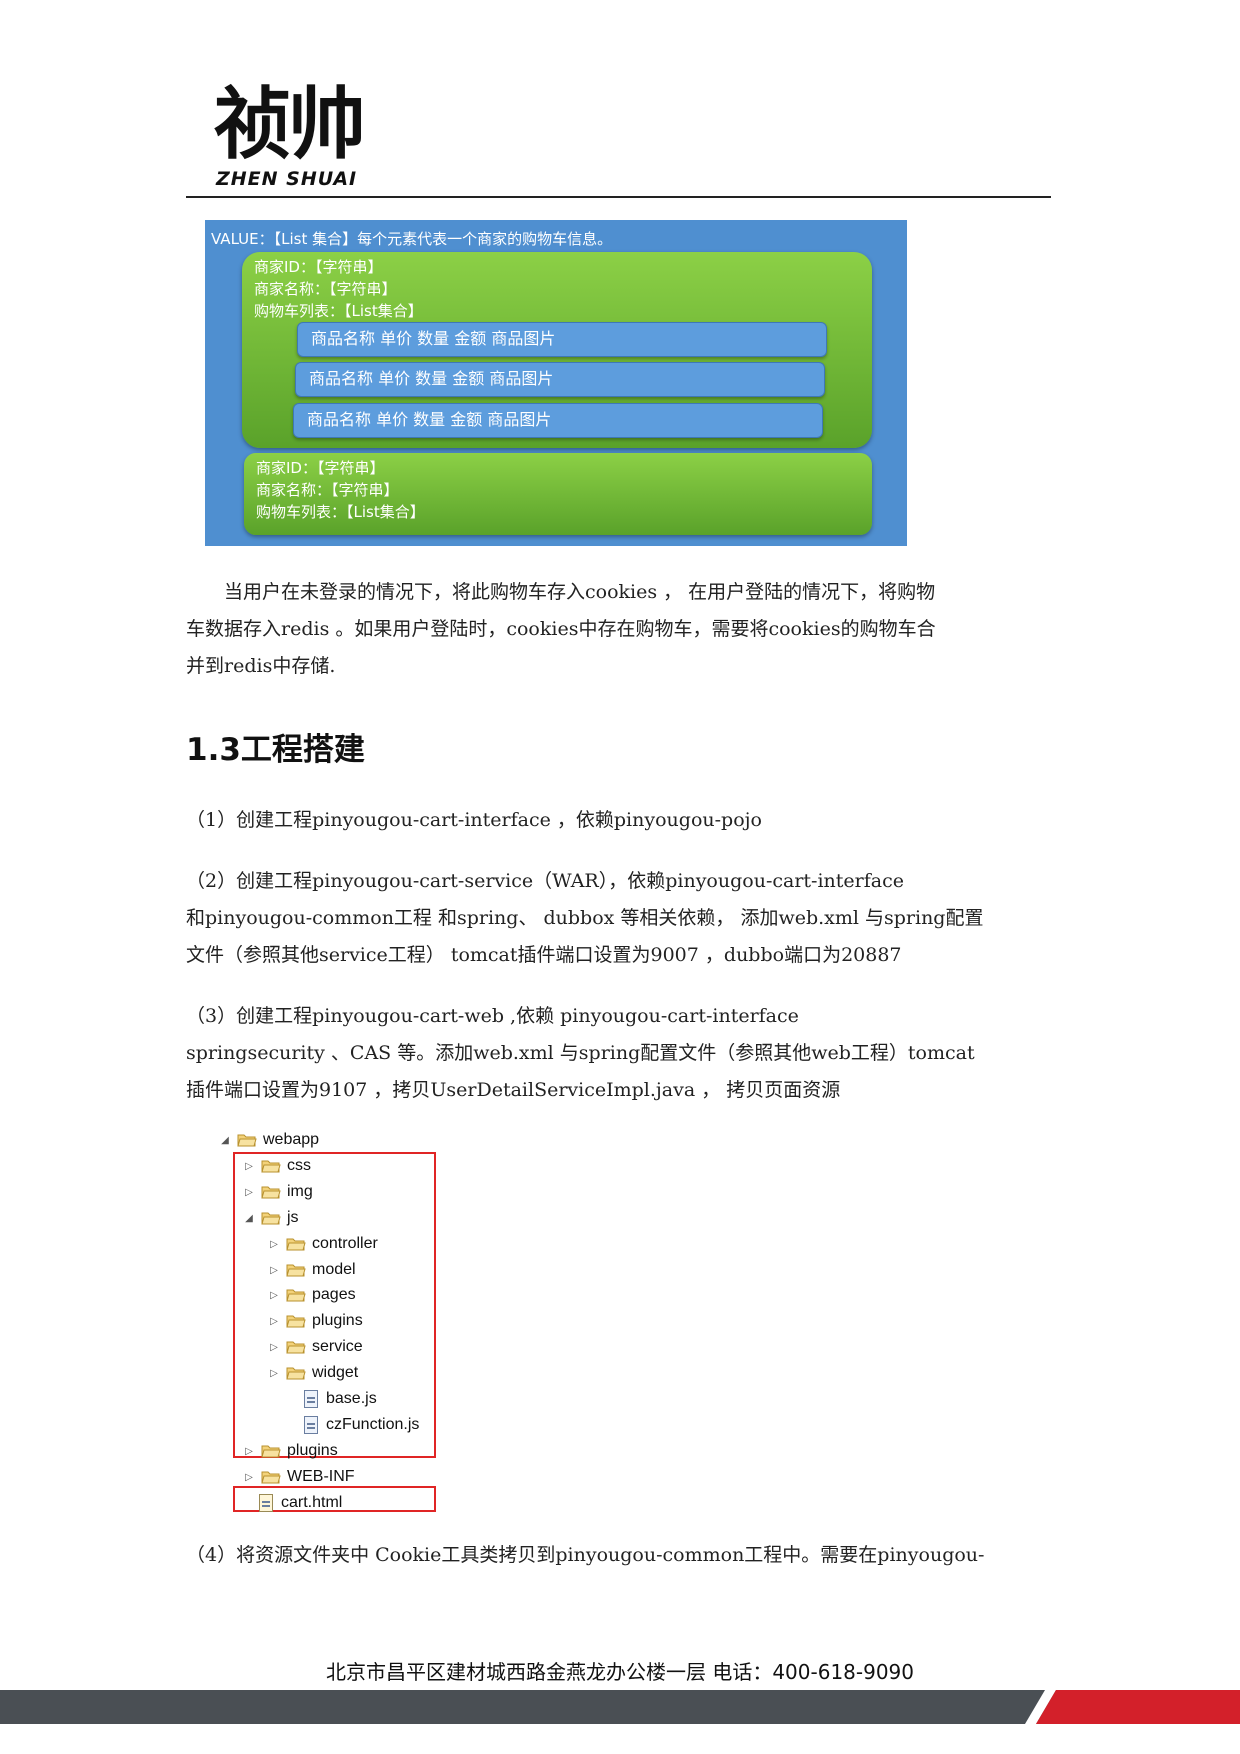  What do you see at coordinates (373, 1424) in the screenshot?
I see `tree-item-label: czFunction.js` at bounding box center [373, 1424].